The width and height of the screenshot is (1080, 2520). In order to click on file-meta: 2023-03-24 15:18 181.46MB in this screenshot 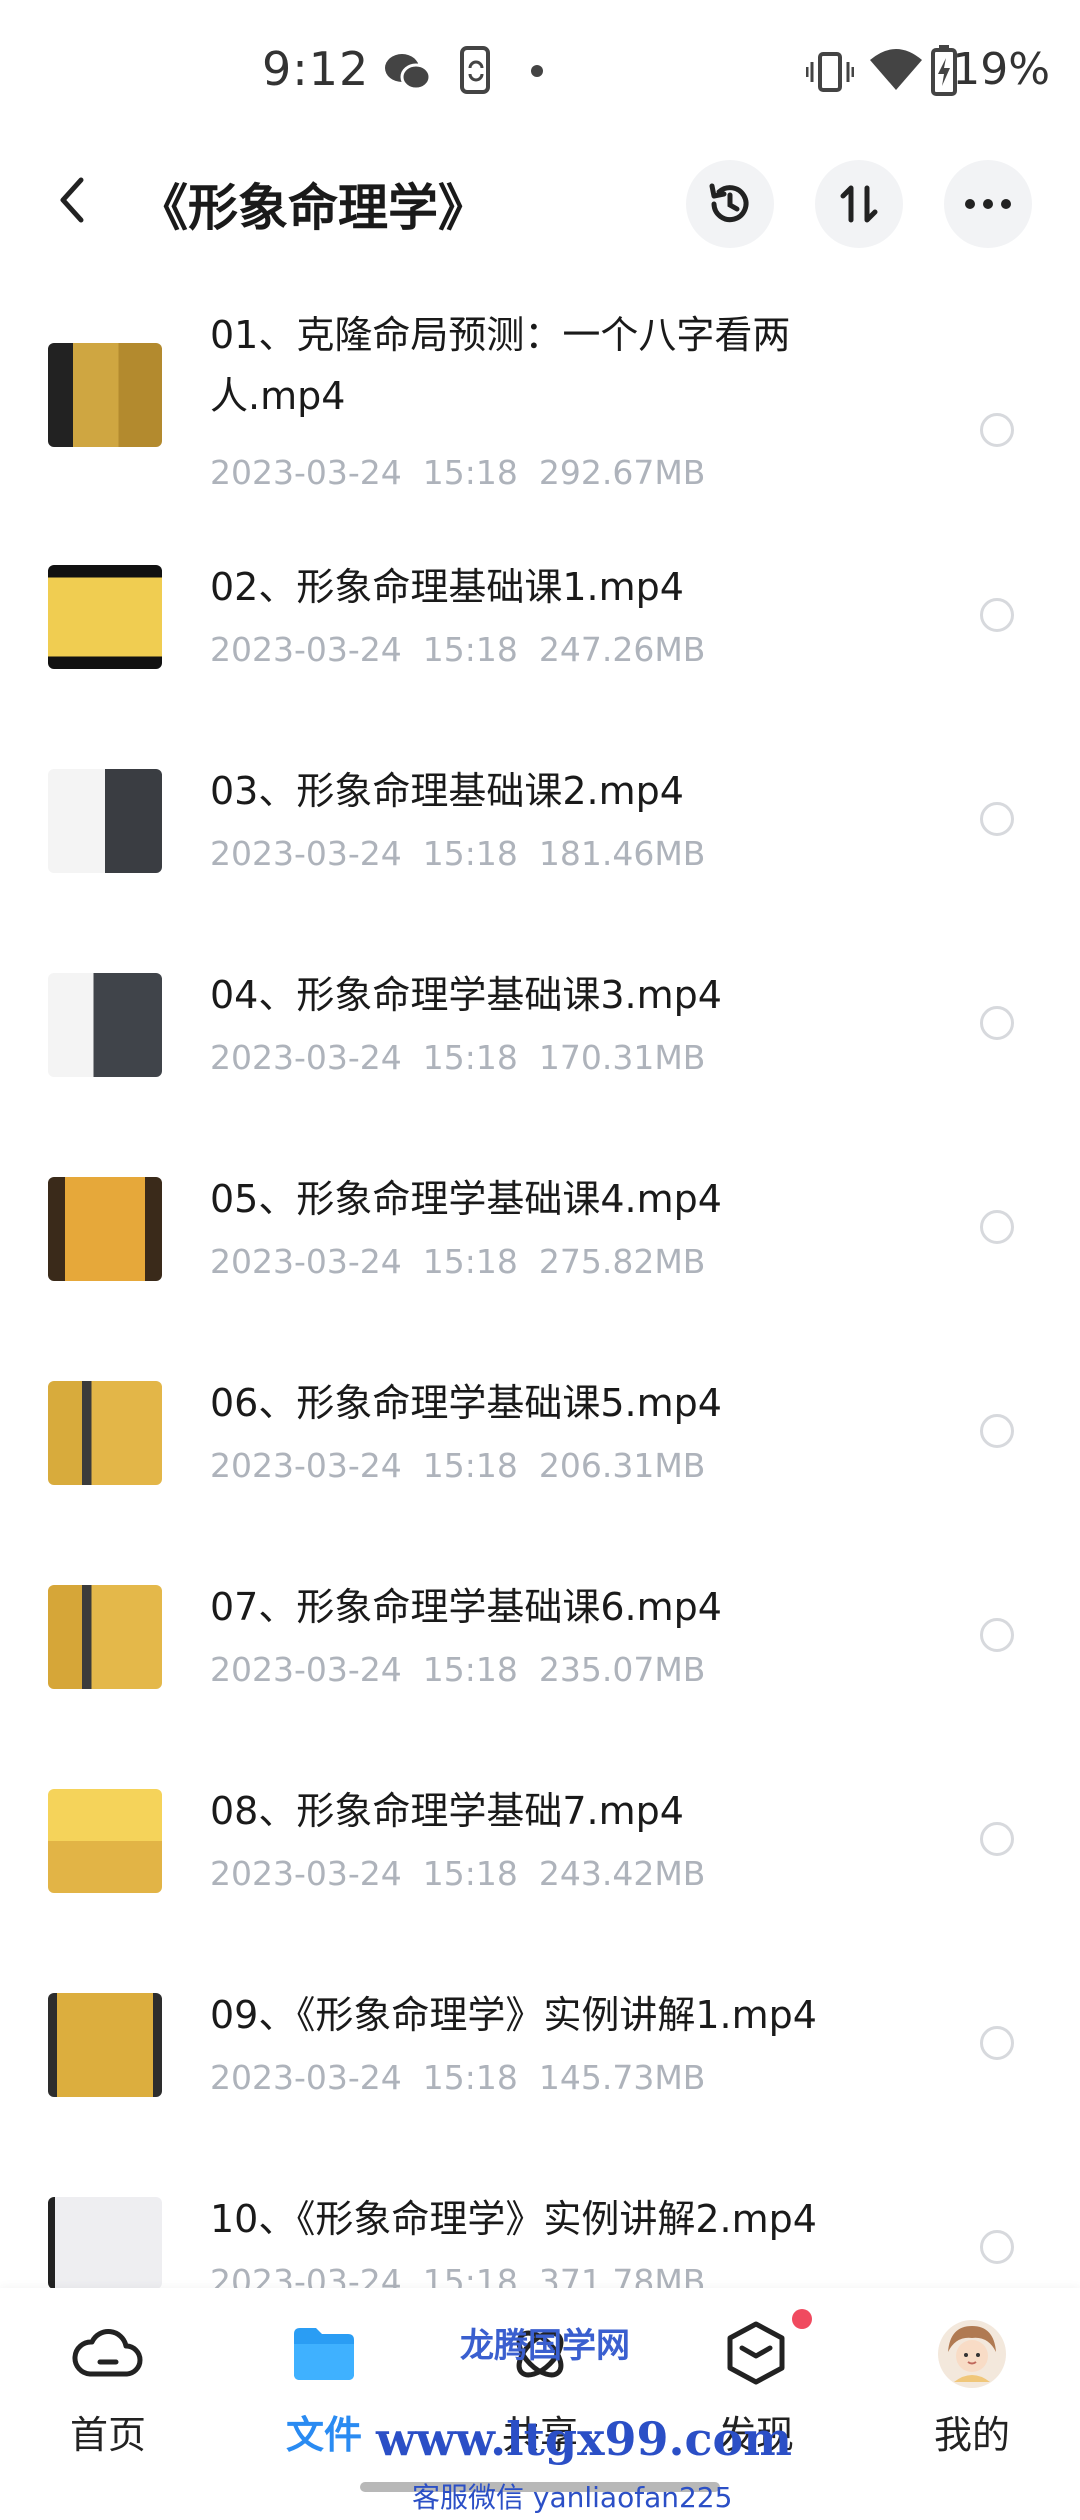, I will do `click(457, 853)`.